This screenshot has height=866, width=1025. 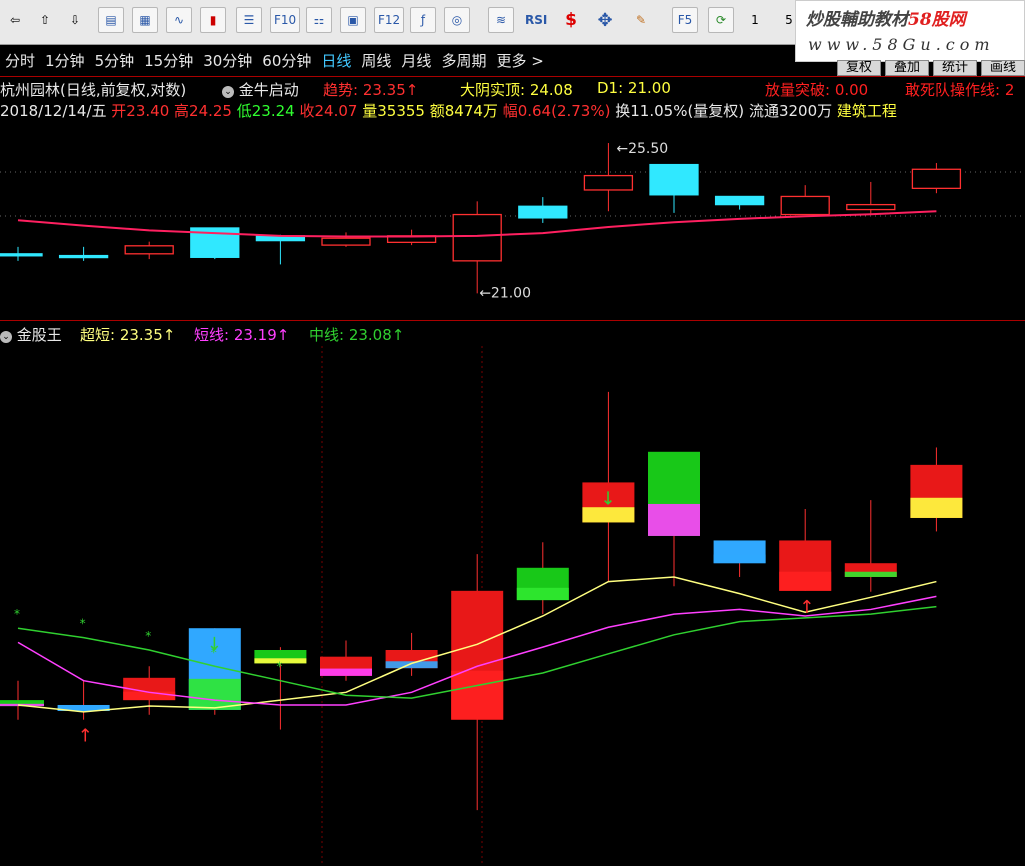 What do you see at coordinates (357, 335) in the screenshot?
I see `mid-label: 中线: 23.08↑` at bounding box center [357, 335].